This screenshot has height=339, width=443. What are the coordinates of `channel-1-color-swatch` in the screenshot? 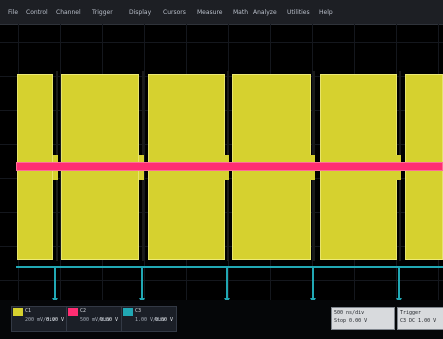 It's located at (18, 312).